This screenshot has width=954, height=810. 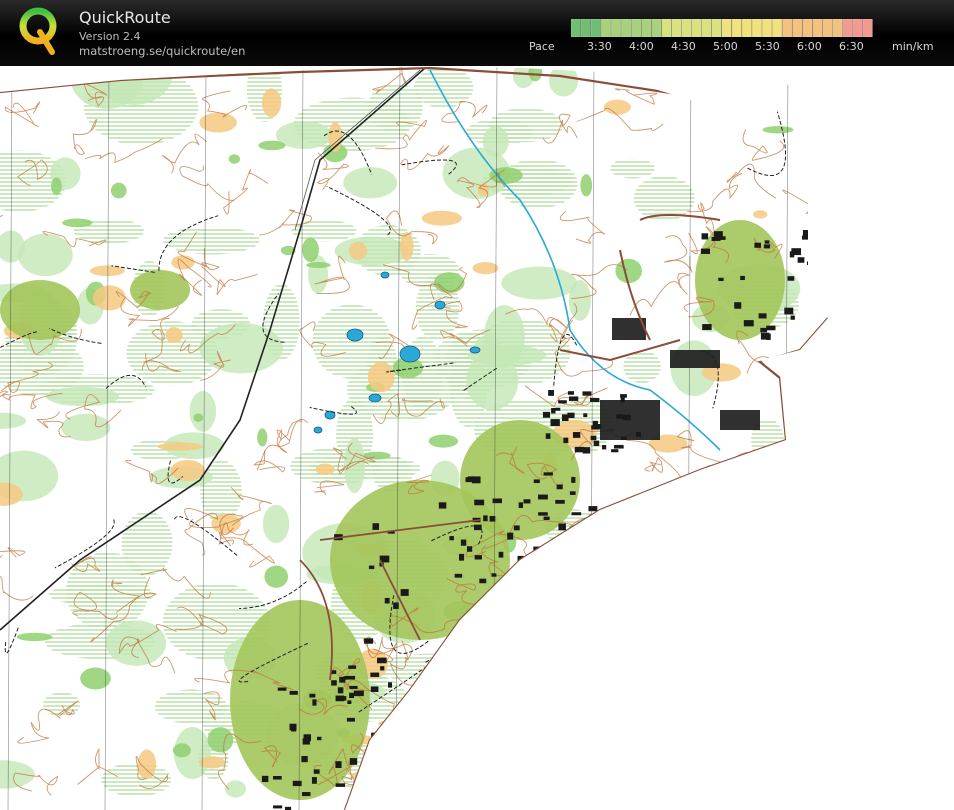 What do you see at coordinates (913, 46) in the screenshot?
I see `pace-unit: min/km` at bounding box center [913, 46].